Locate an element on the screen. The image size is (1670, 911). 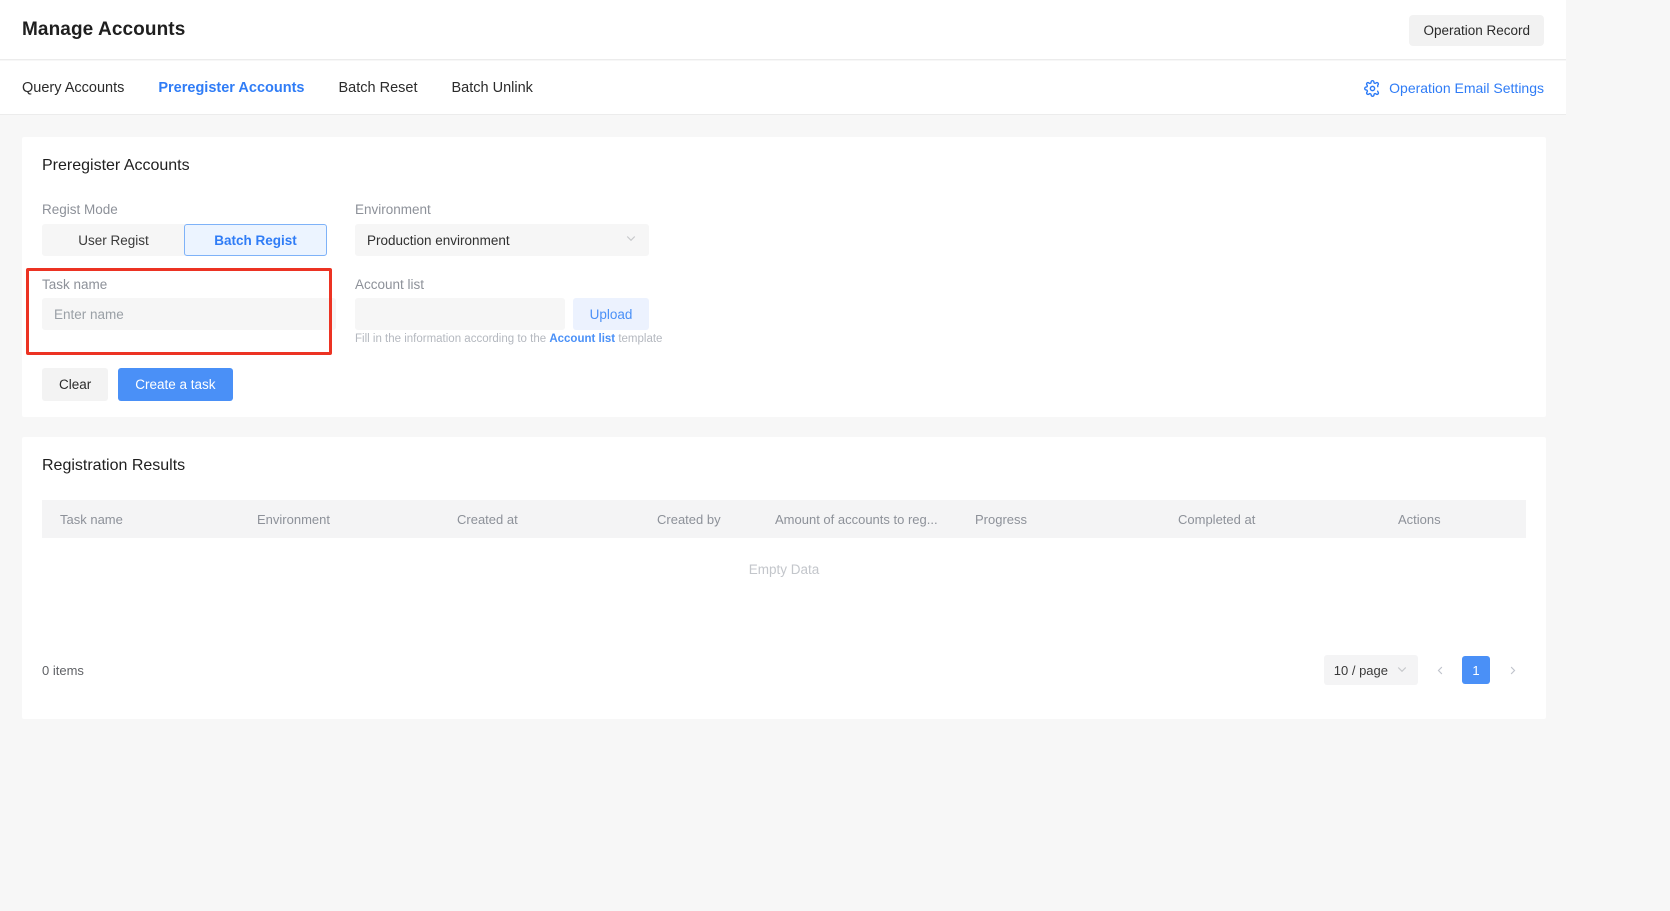
chevron-left-icon is located at coordinates (1440, 670).